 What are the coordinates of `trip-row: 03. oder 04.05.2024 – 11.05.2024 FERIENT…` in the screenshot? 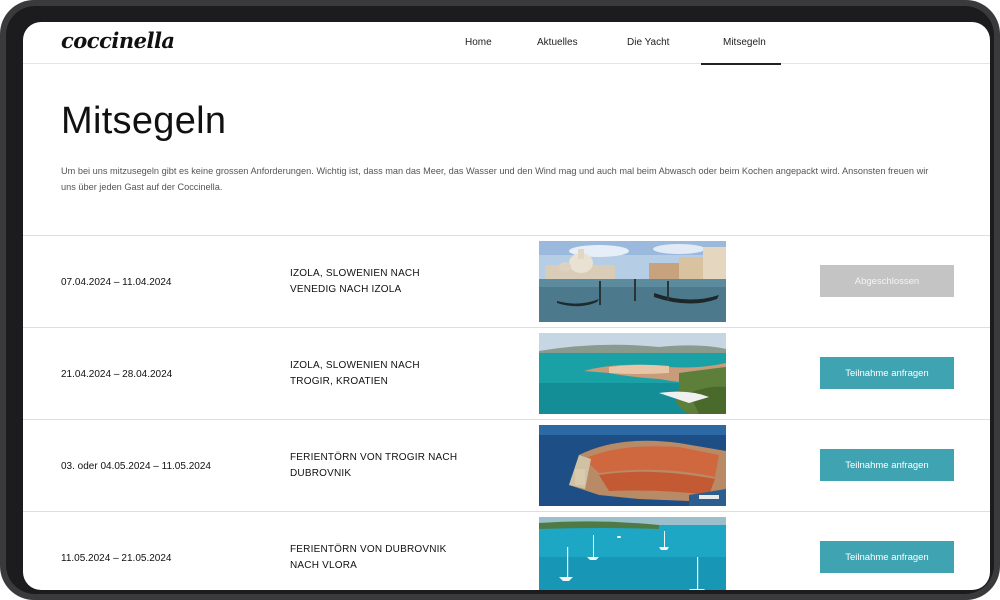 It's located at (506, 465).